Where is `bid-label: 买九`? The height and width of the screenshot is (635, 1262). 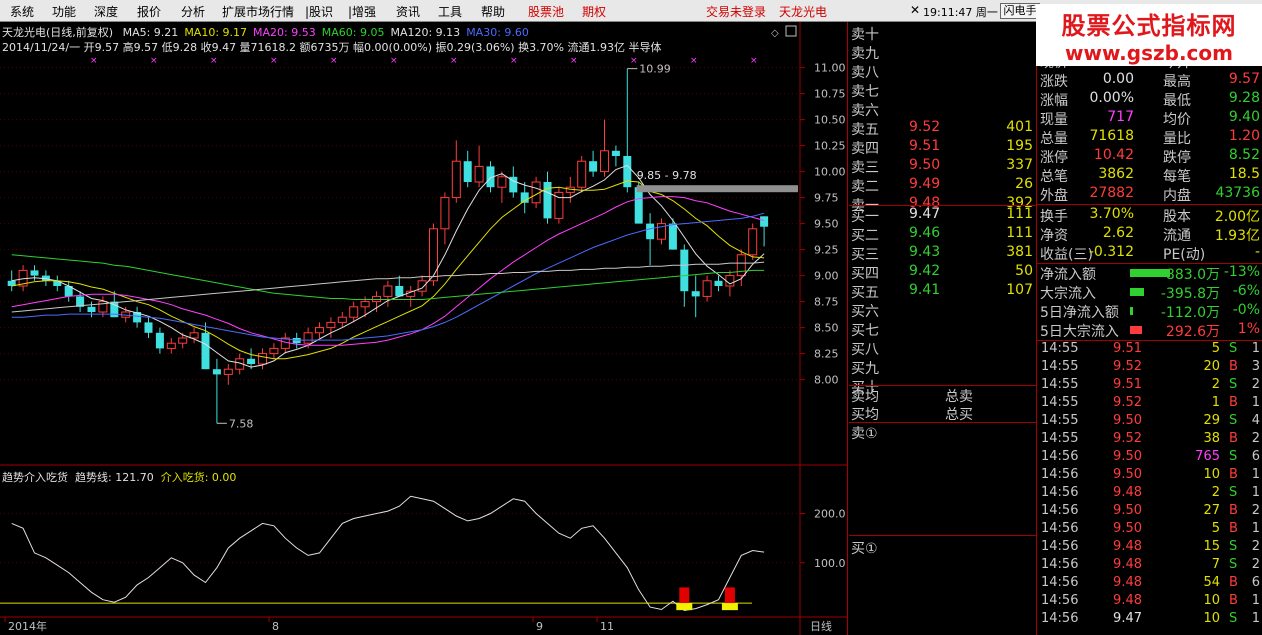 bid-label: 买九 is located at coordinates (865, 369).